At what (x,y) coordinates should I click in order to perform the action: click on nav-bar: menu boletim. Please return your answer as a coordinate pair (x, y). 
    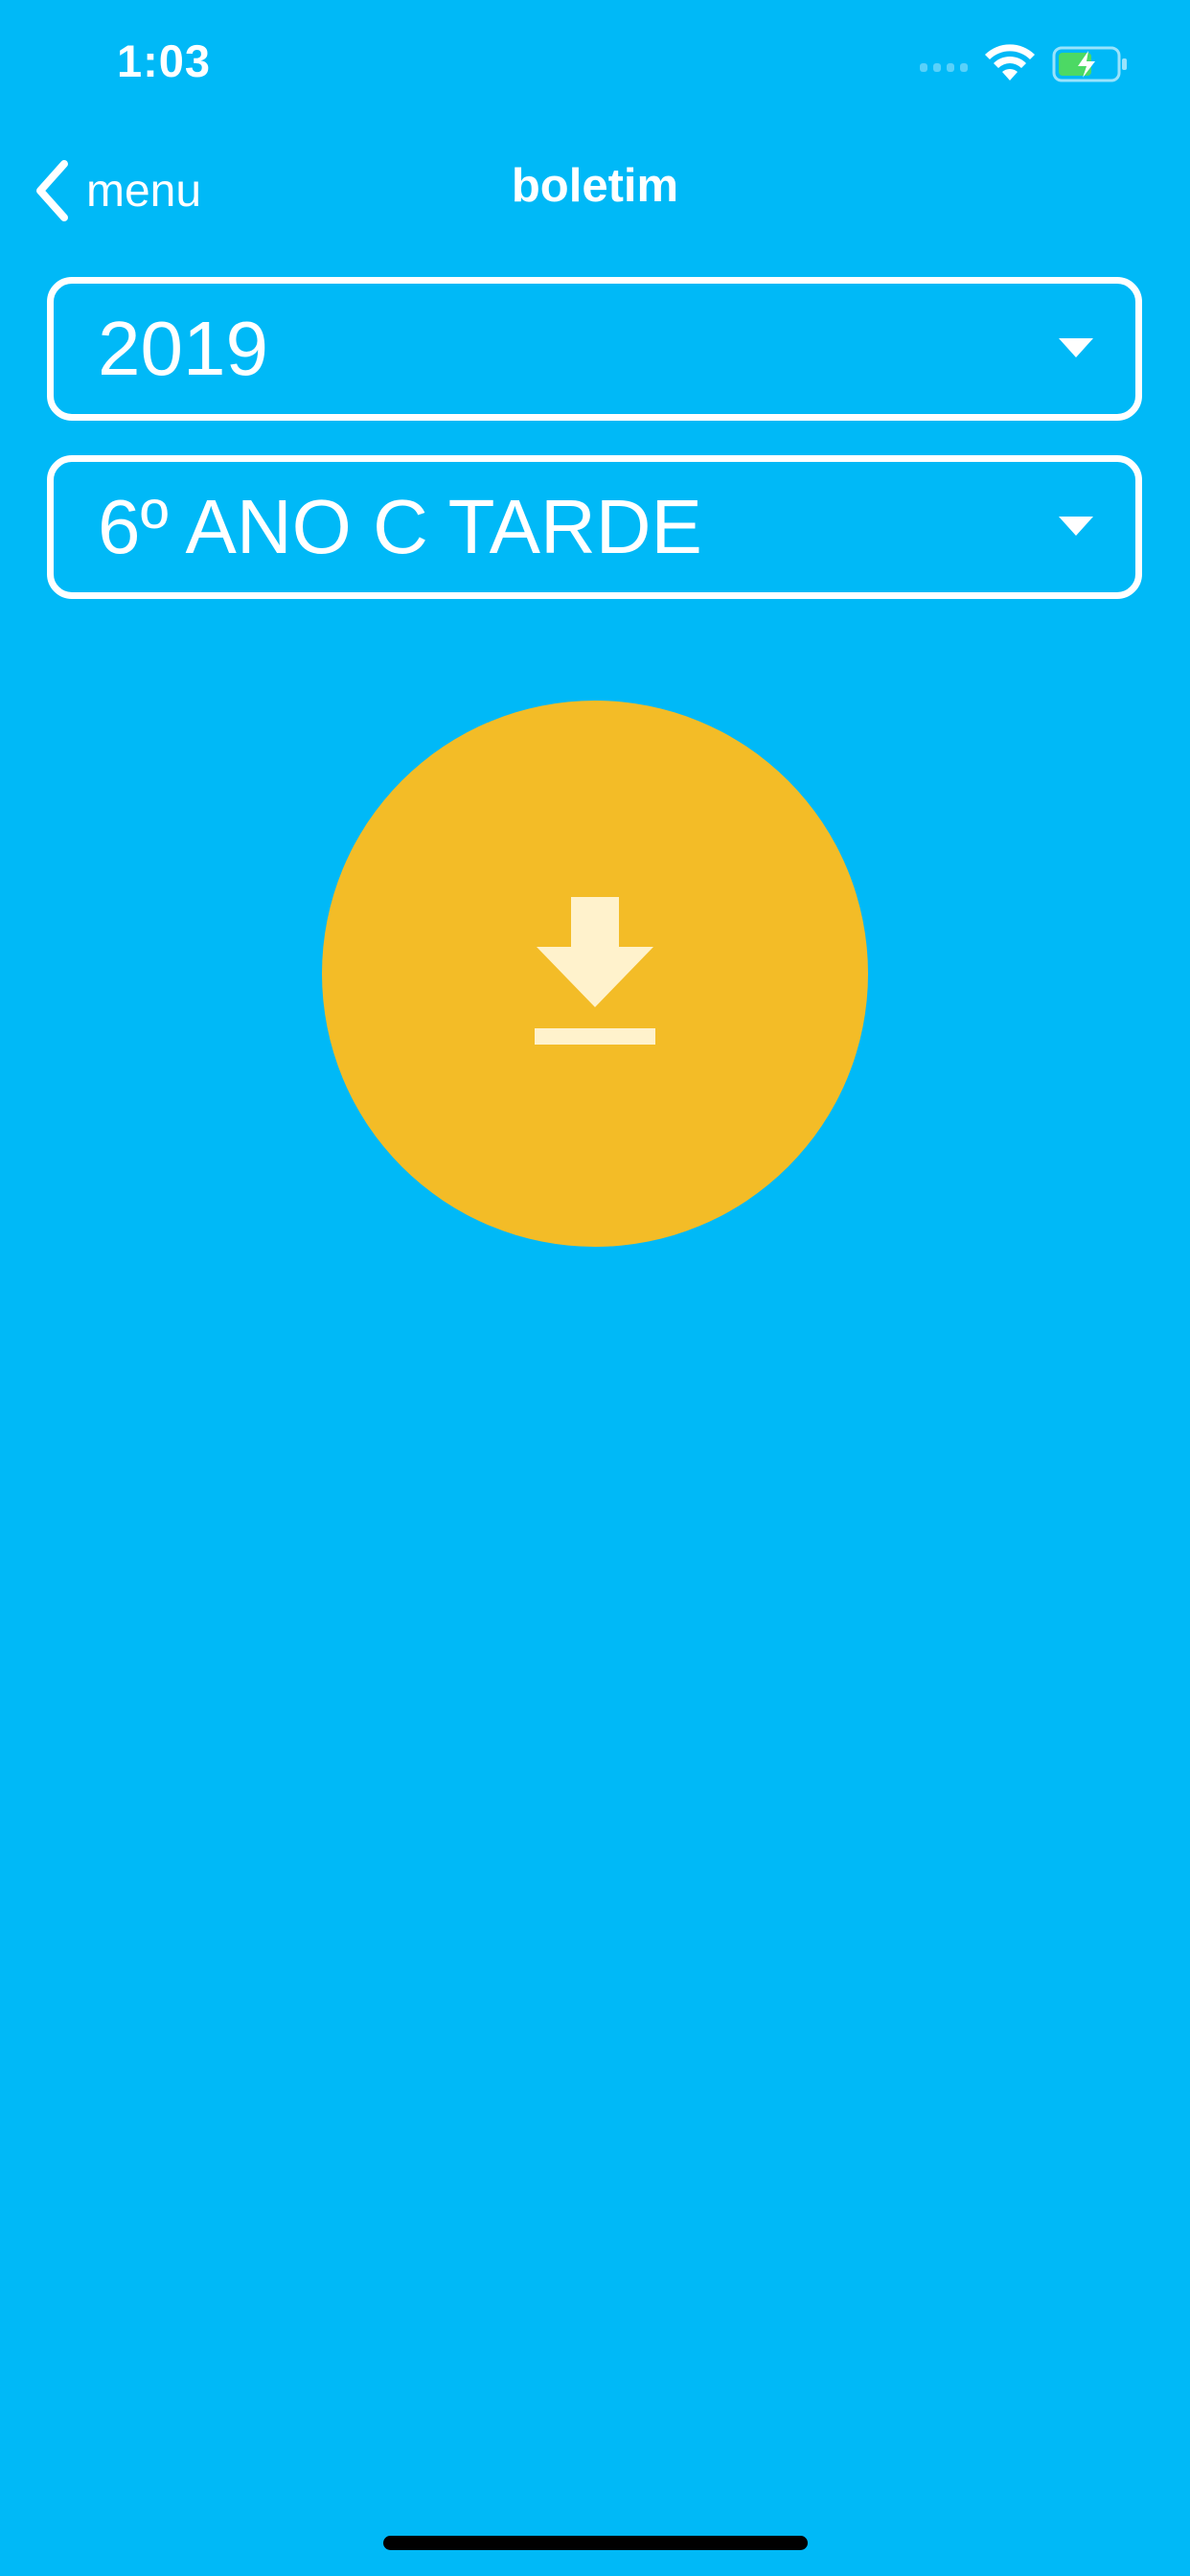
    Looking at the image, I should click on (595, 190).